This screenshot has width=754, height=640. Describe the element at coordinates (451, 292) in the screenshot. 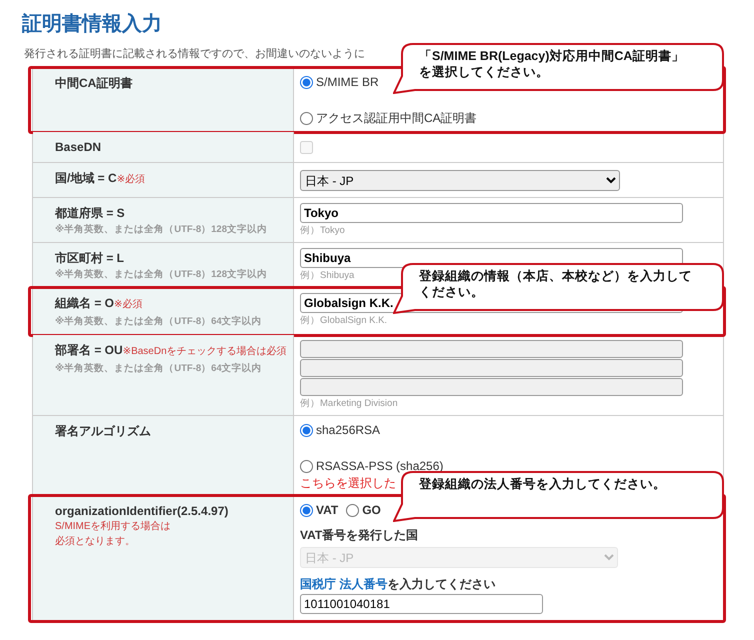

I see `callout-text: ください。` at that location.